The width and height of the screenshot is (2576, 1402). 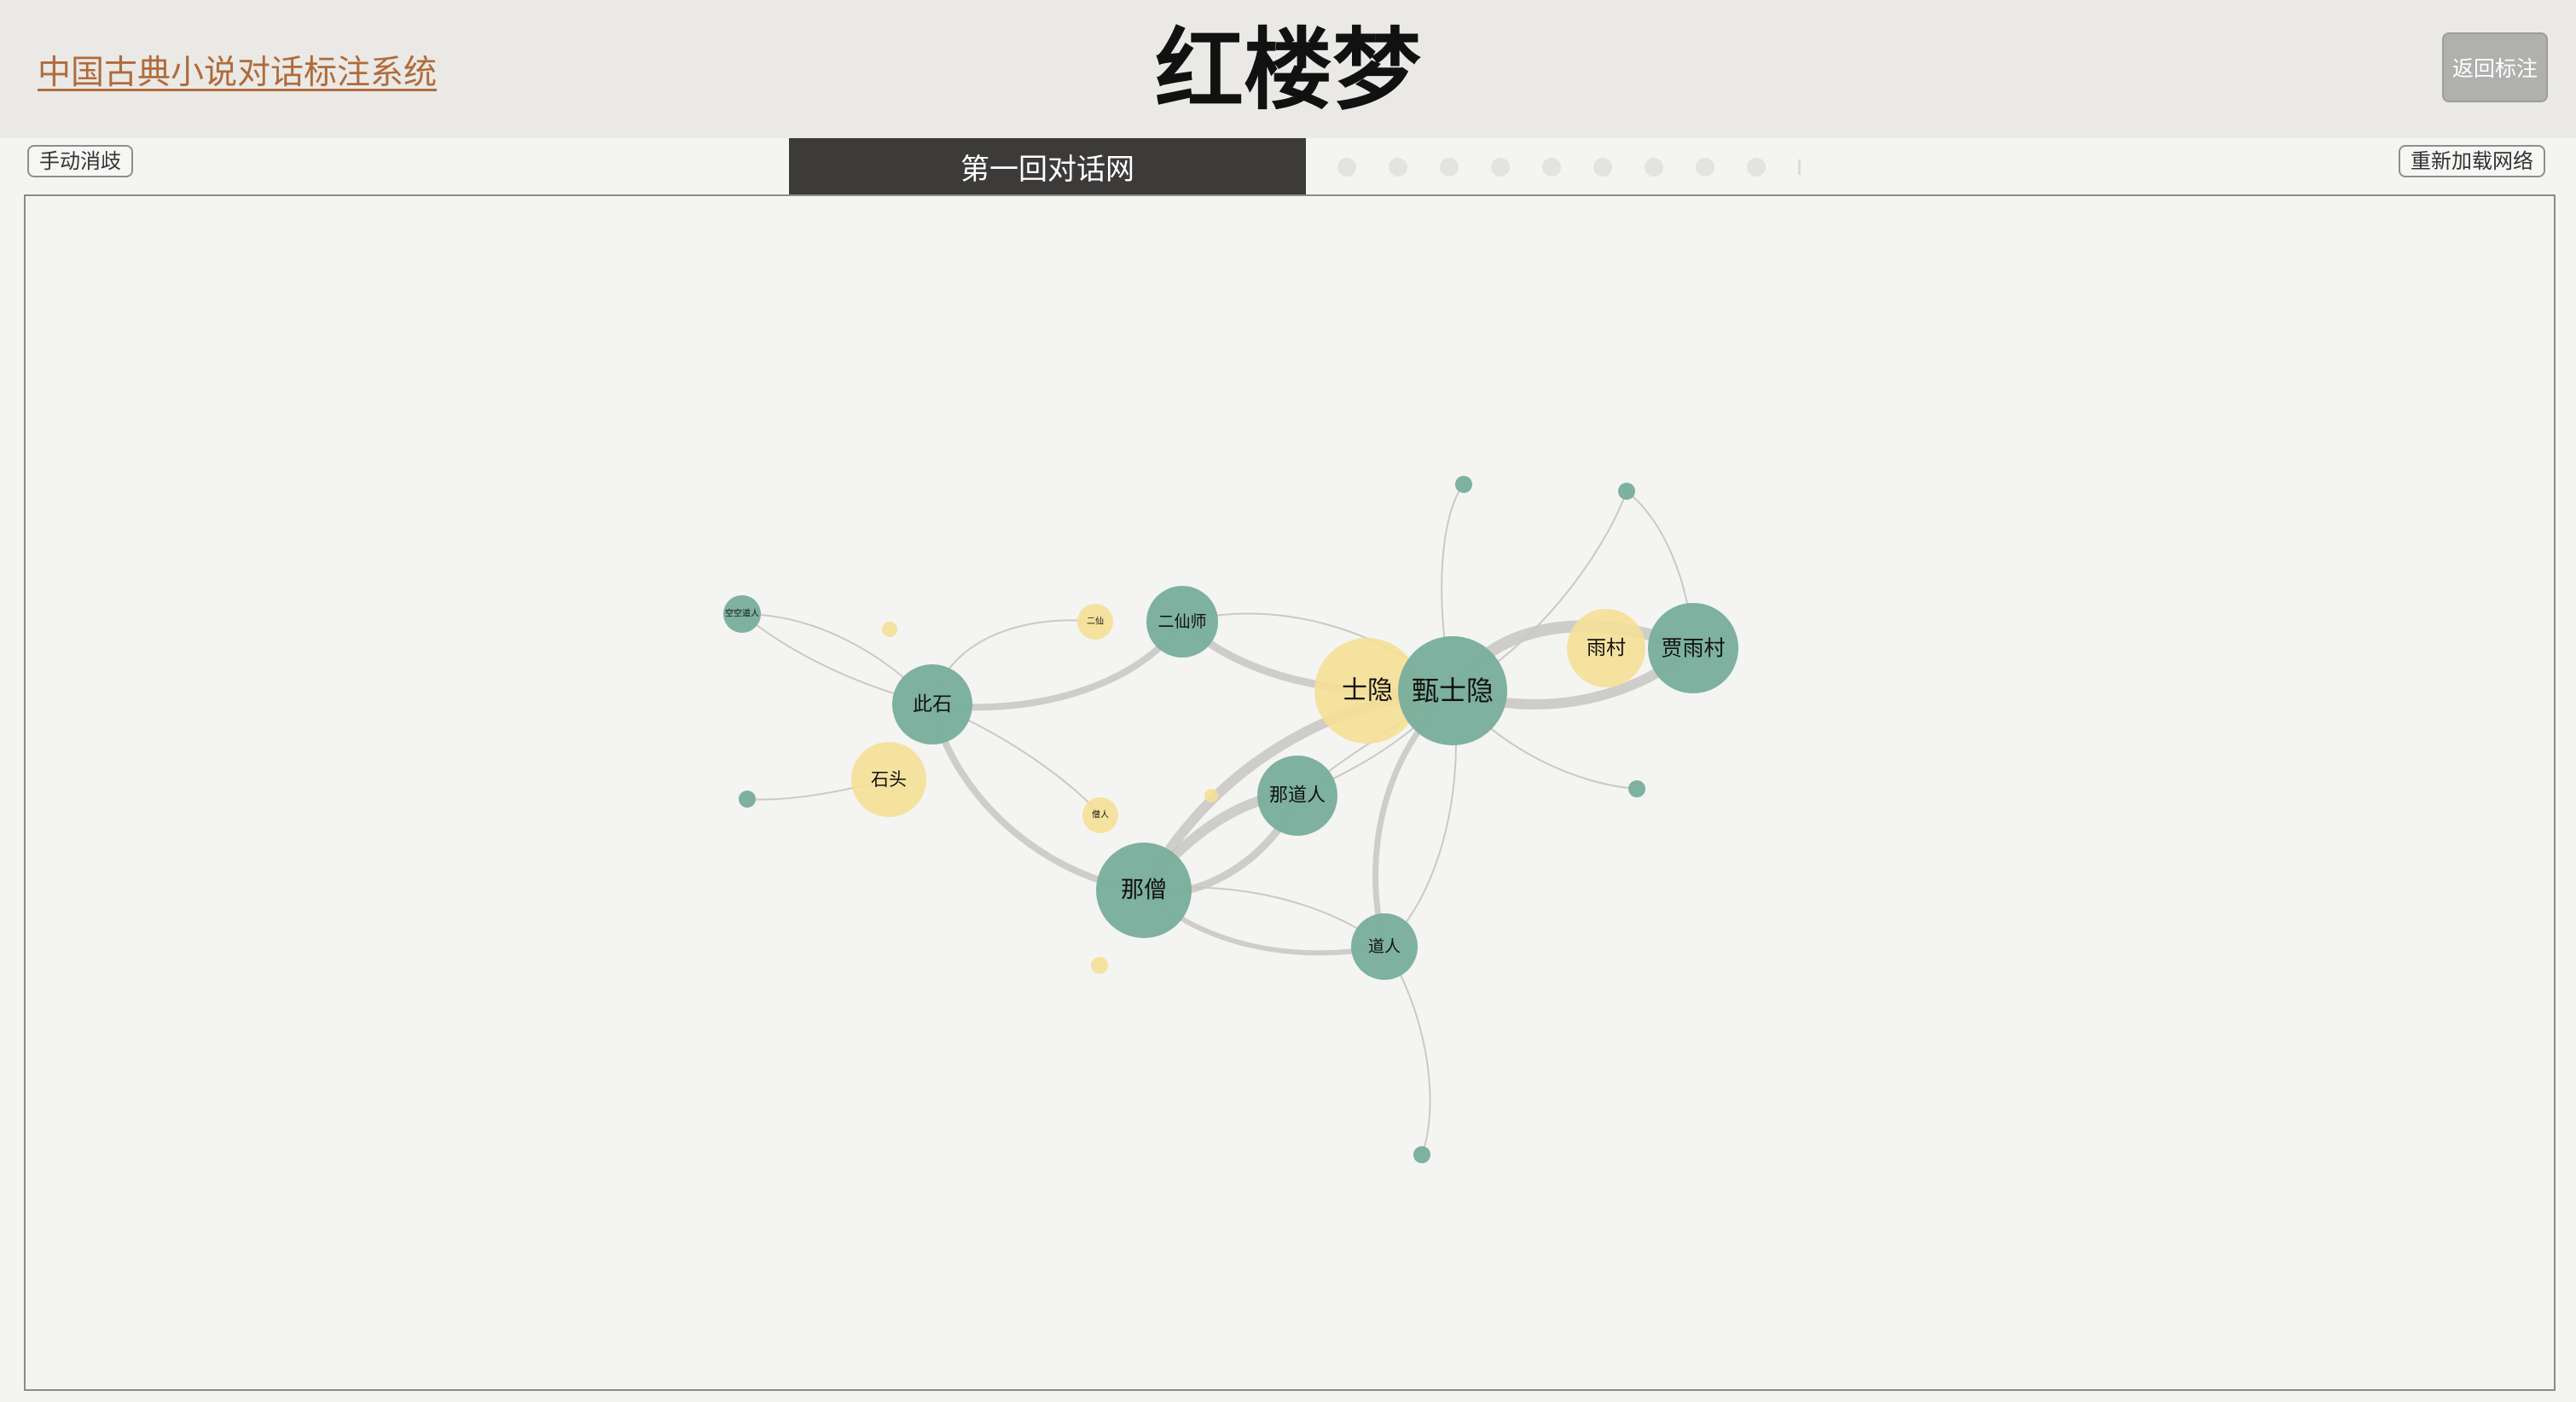 I want to click on network-node-tiny_y2, so click(x=1211, y=795).